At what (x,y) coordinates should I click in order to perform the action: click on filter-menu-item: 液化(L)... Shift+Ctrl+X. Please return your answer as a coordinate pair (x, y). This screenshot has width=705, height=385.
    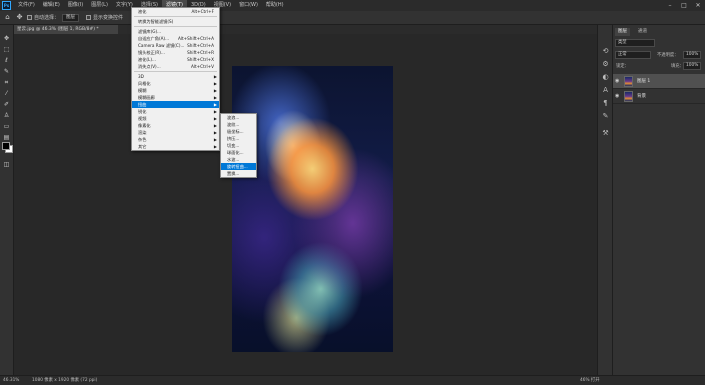
    Looking at the image, I should click on (175, 59).